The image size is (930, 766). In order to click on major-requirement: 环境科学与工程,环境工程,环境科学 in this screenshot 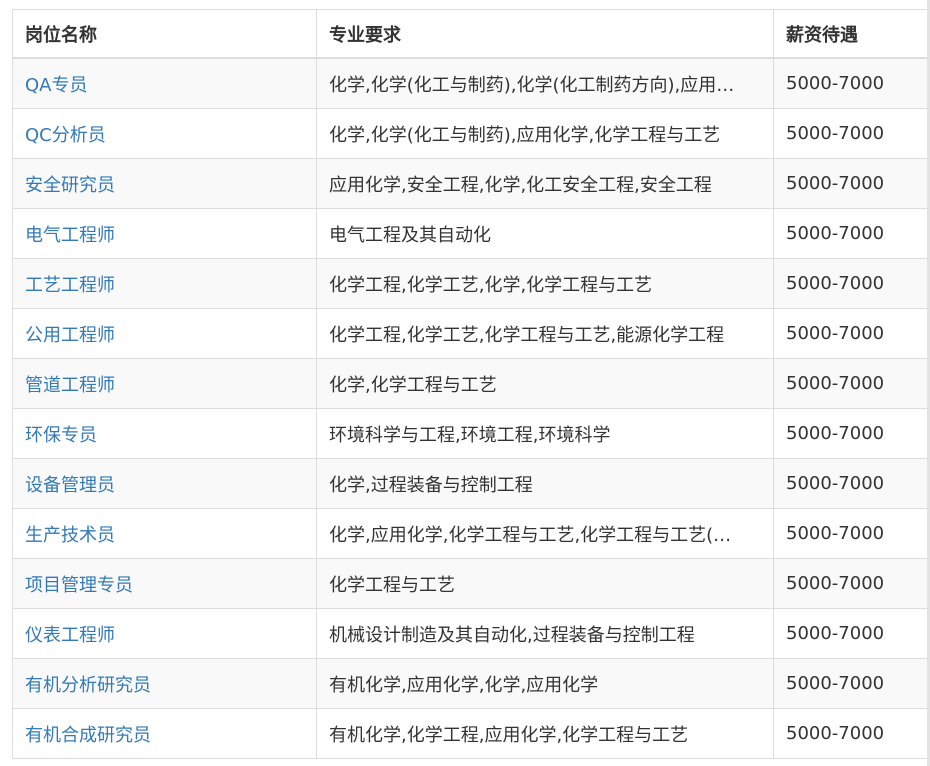, I will do `click(545, 433)`.